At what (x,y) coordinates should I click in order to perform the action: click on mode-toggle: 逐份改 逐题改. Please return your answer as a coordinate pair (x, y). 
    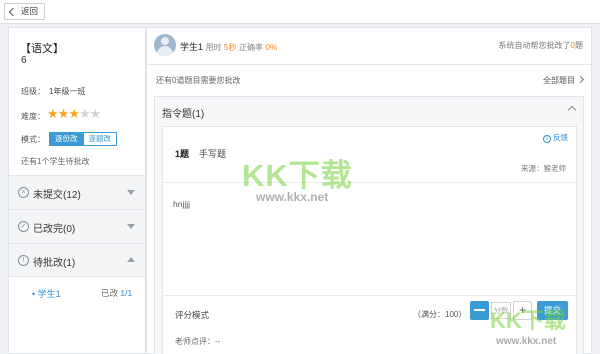
    Looking at the image, I should click on (83, 139).